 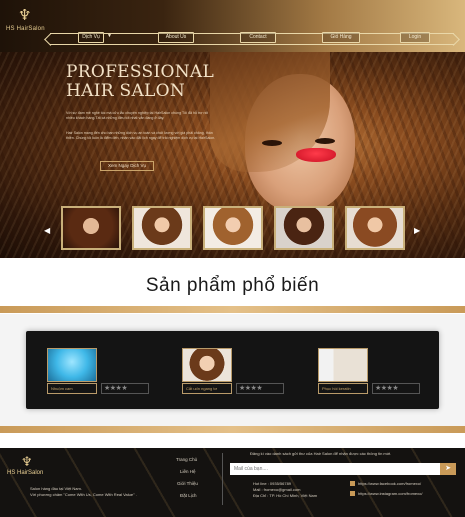 I want to click on salon-logo: ♆ HS HairSalon, so click(x=26, y=23).